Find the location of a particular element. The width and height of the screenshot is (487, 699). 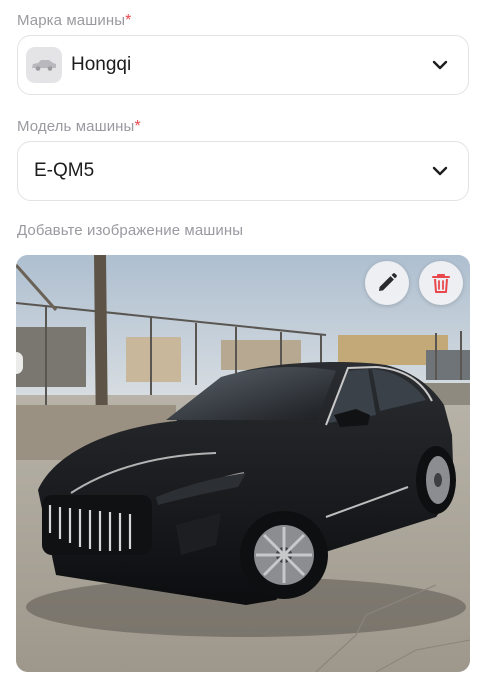

model-select-value: E-QM5 is located at coordinates (64, 170).